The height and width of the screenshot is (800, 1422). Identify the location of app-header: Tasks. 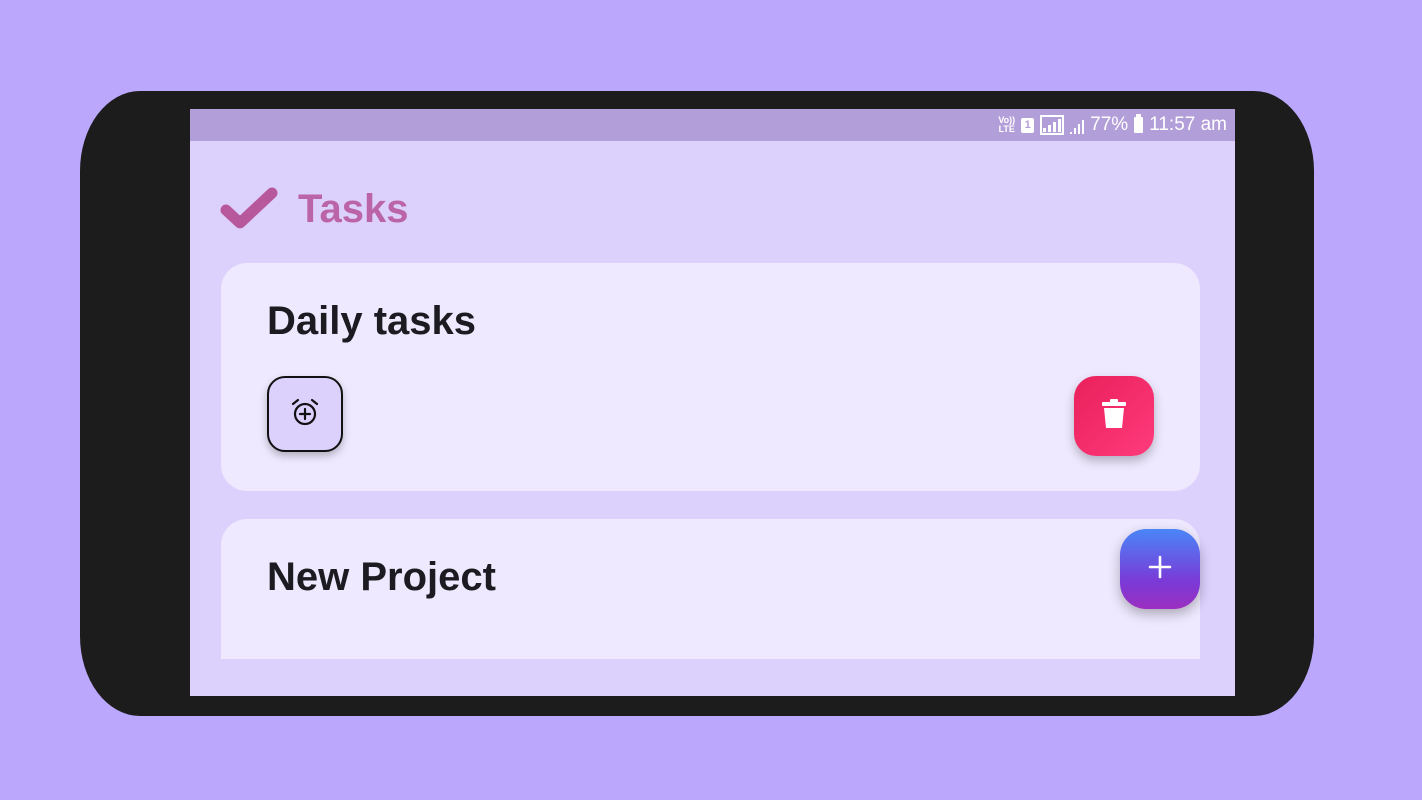
(314, 209).